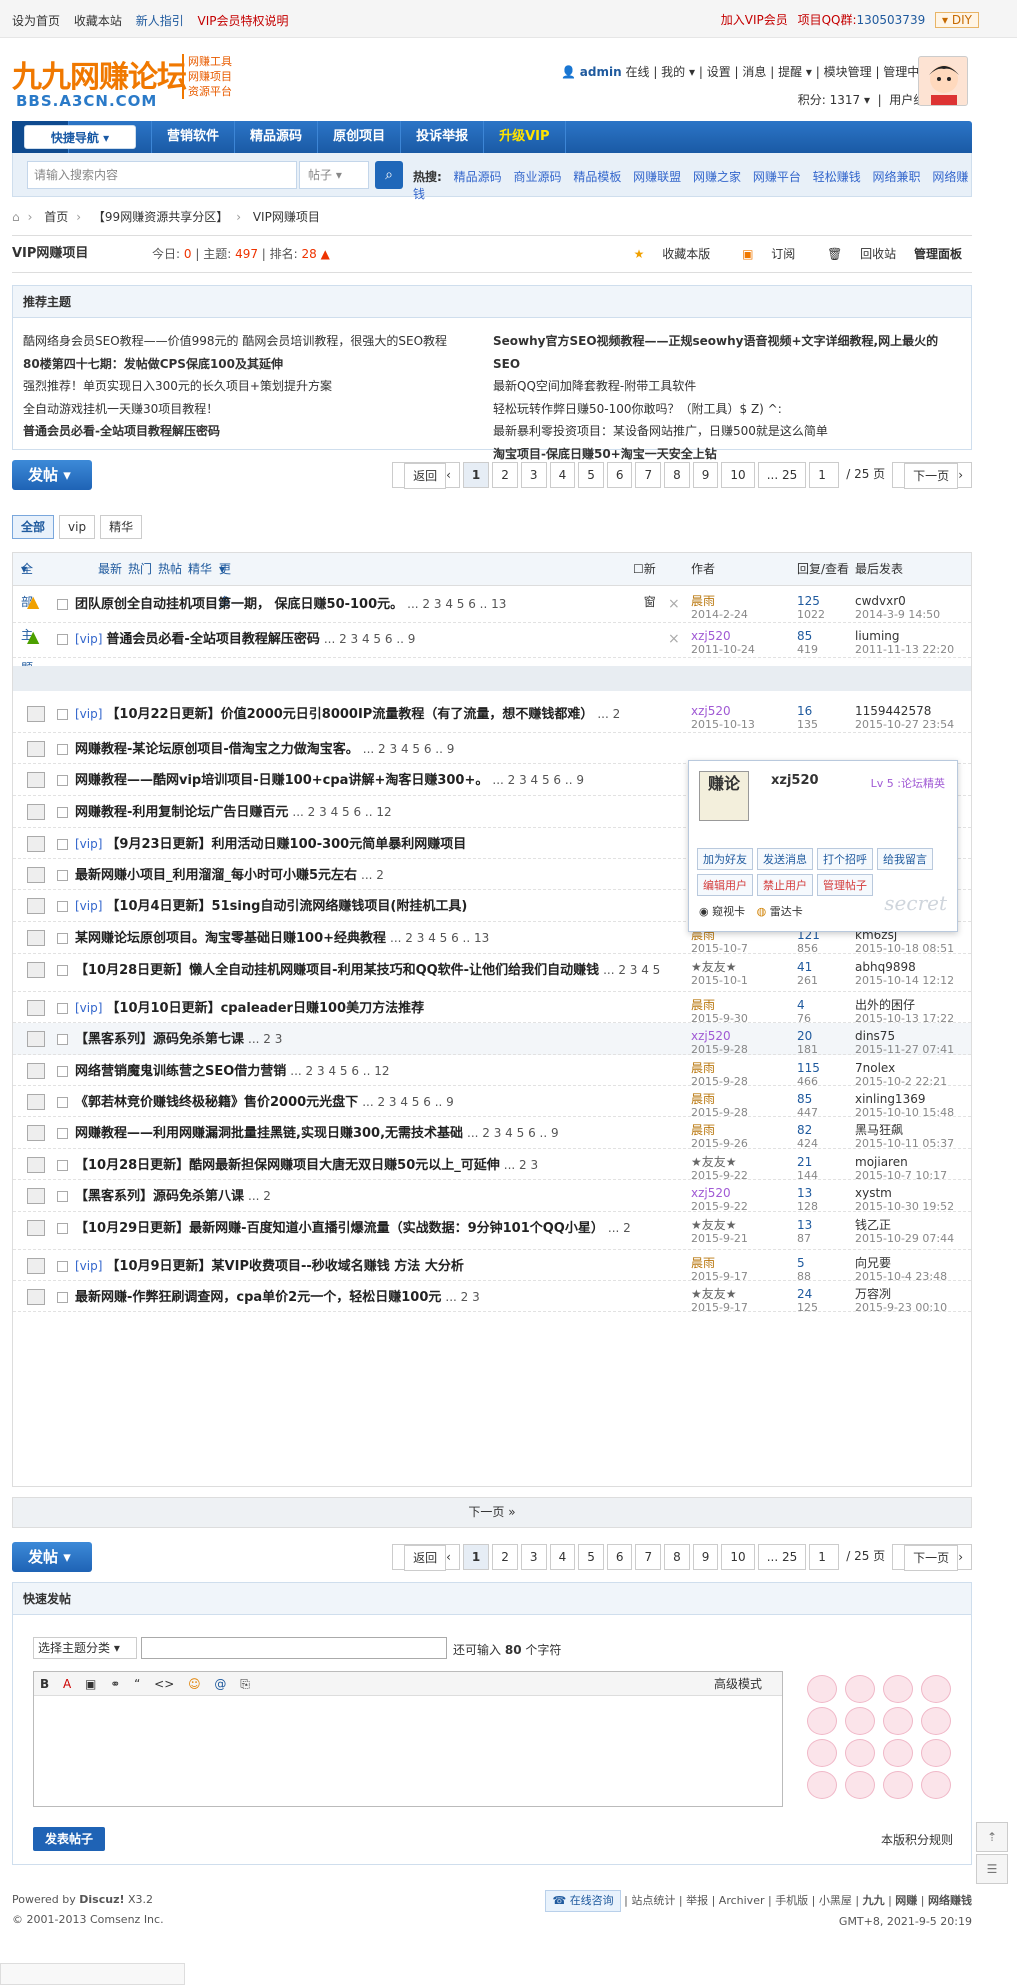 Image resolution: width=1017 pixels, height=1985 pixels. I want to click on reply-count: 16, so click(807, 711).